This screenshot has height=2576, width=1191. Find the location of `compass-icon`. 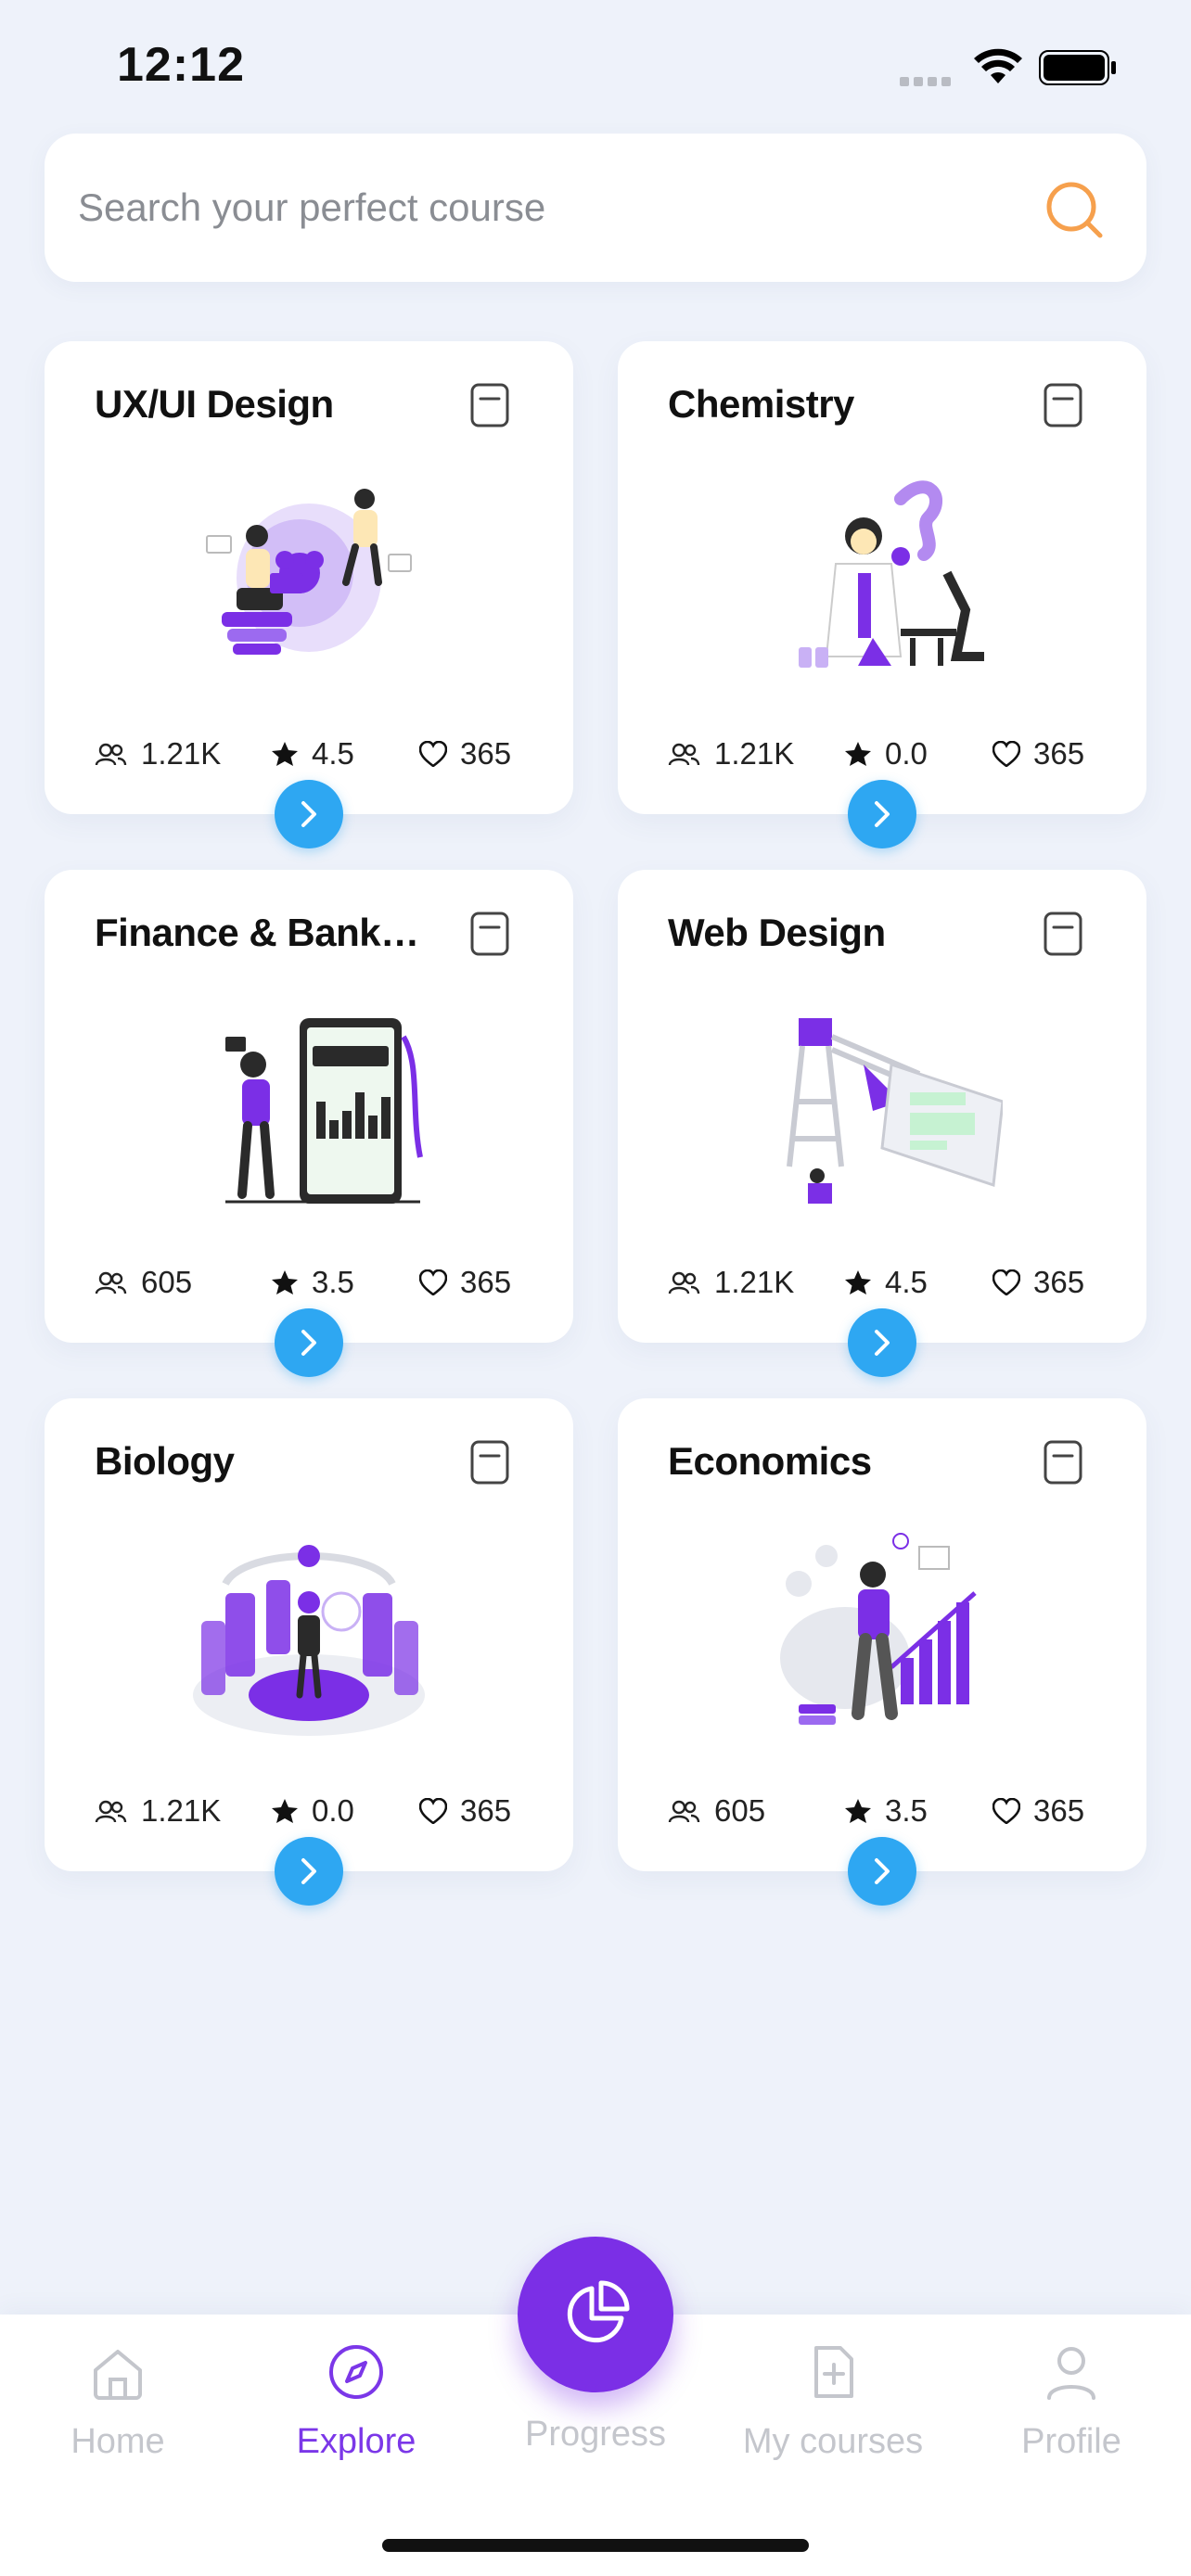

compass-icon is located at coordinates (356, 2372).